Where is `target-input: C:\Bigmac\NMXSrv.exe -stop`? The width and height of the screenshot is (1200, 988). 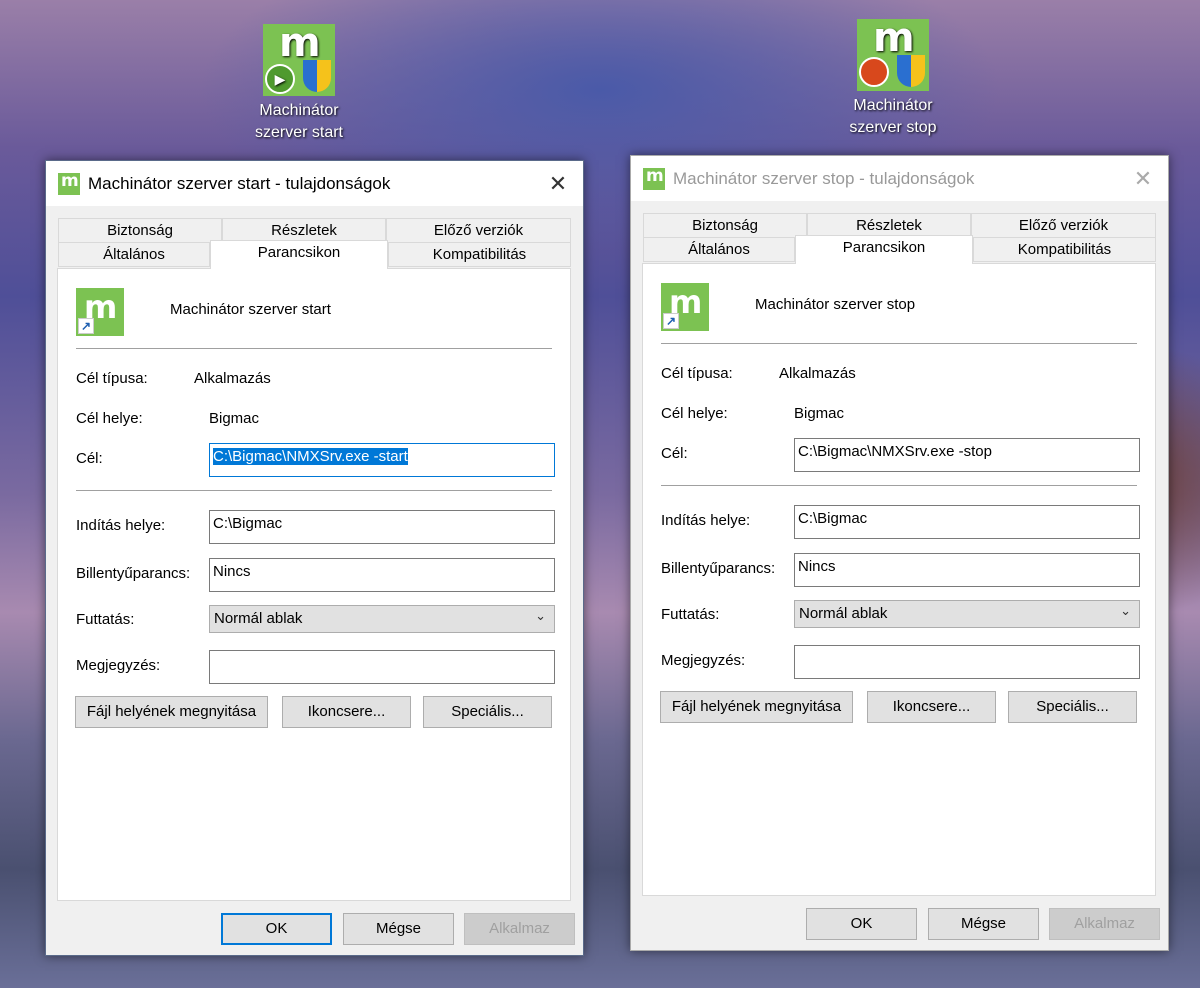 target-input: C:\Bigmac\NMXSrv.exe -stop is located at coordinates (967, 455).